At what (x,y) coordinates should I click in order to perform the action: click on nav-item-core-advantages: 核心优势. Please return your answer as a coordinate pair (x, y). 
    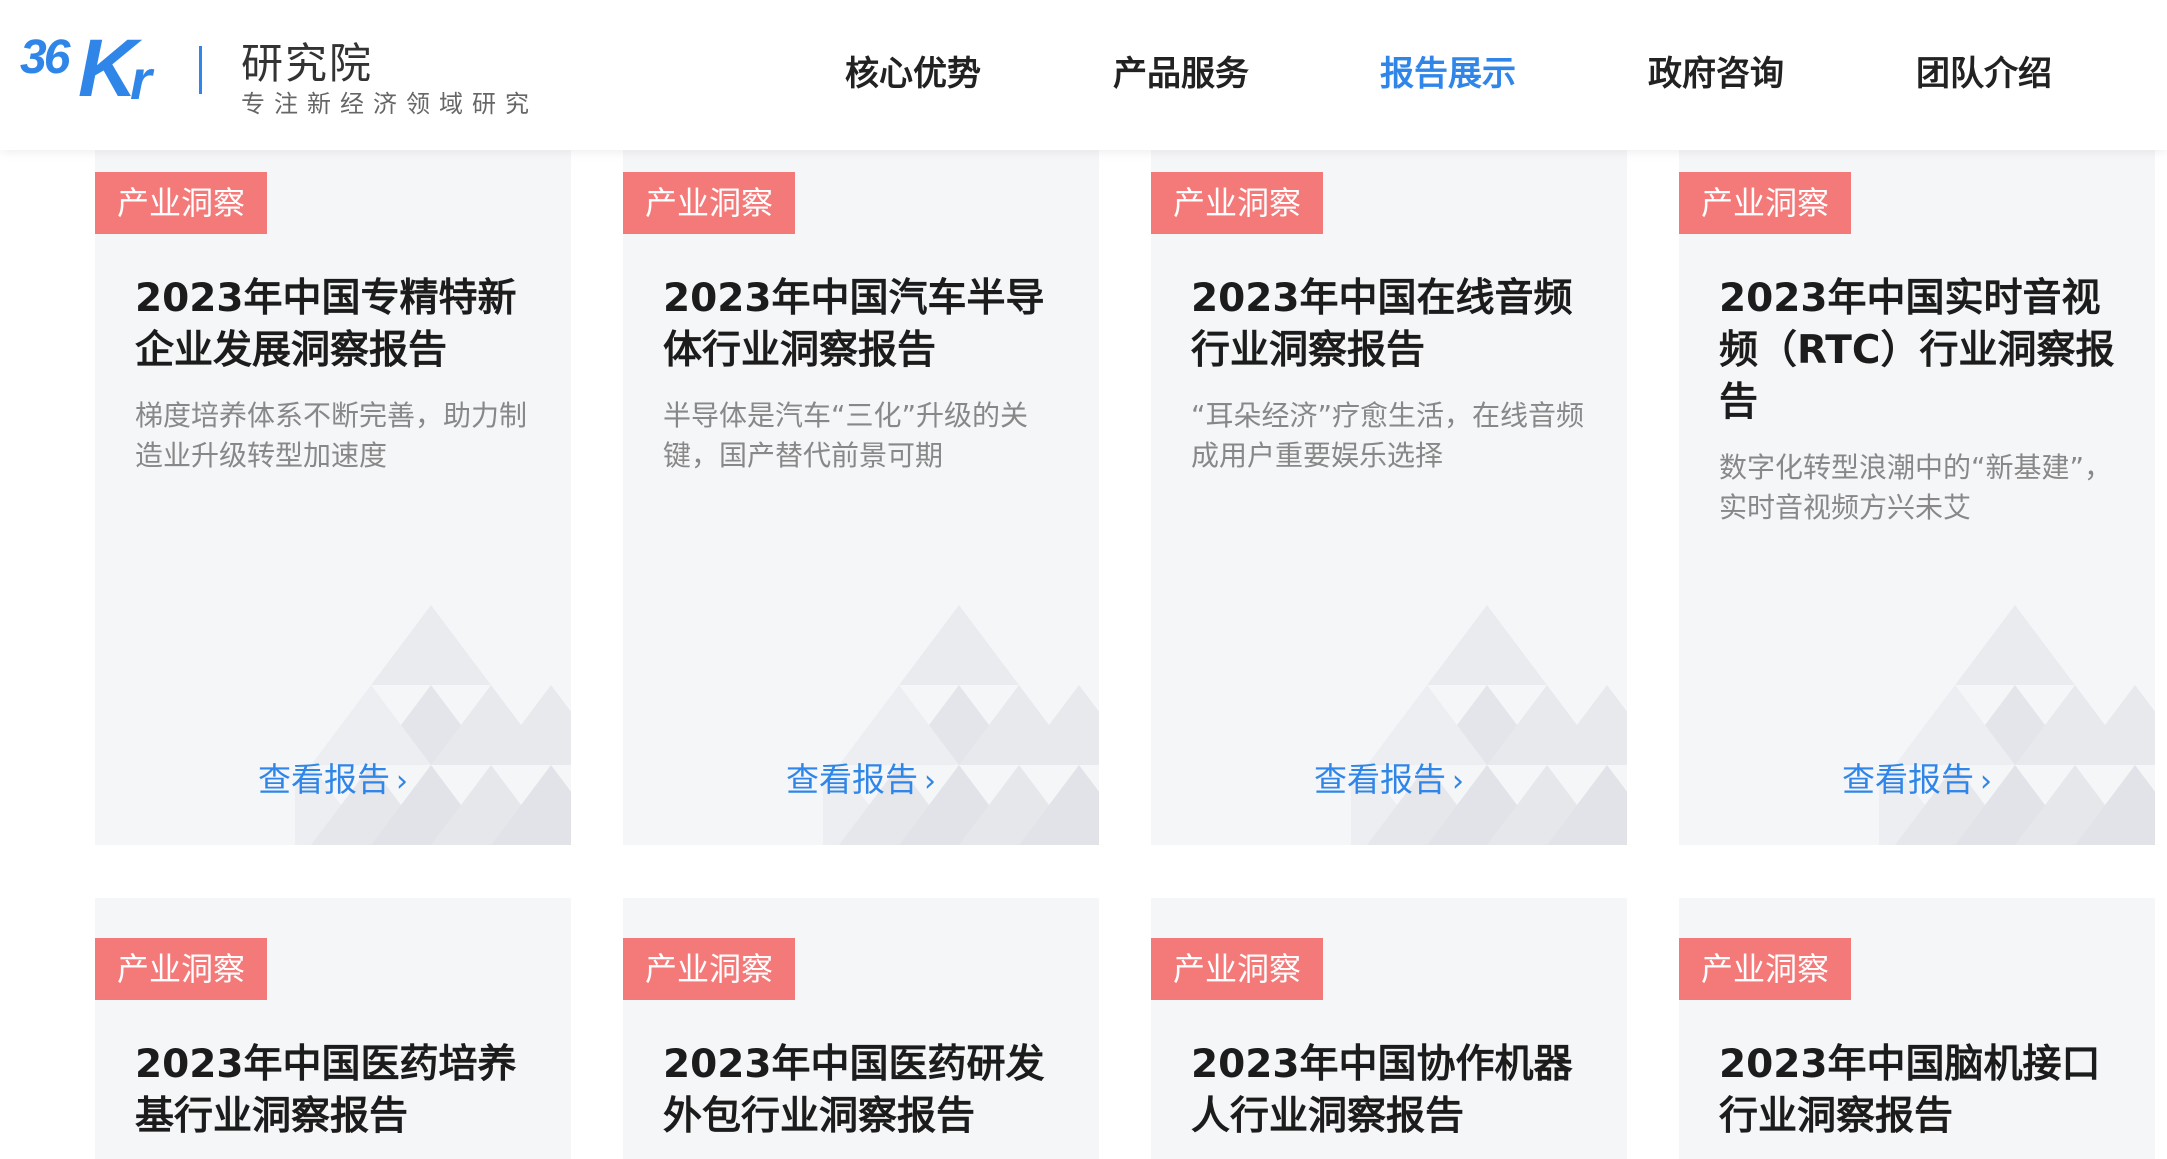
    Looking at the image, I should click on (913, 70).